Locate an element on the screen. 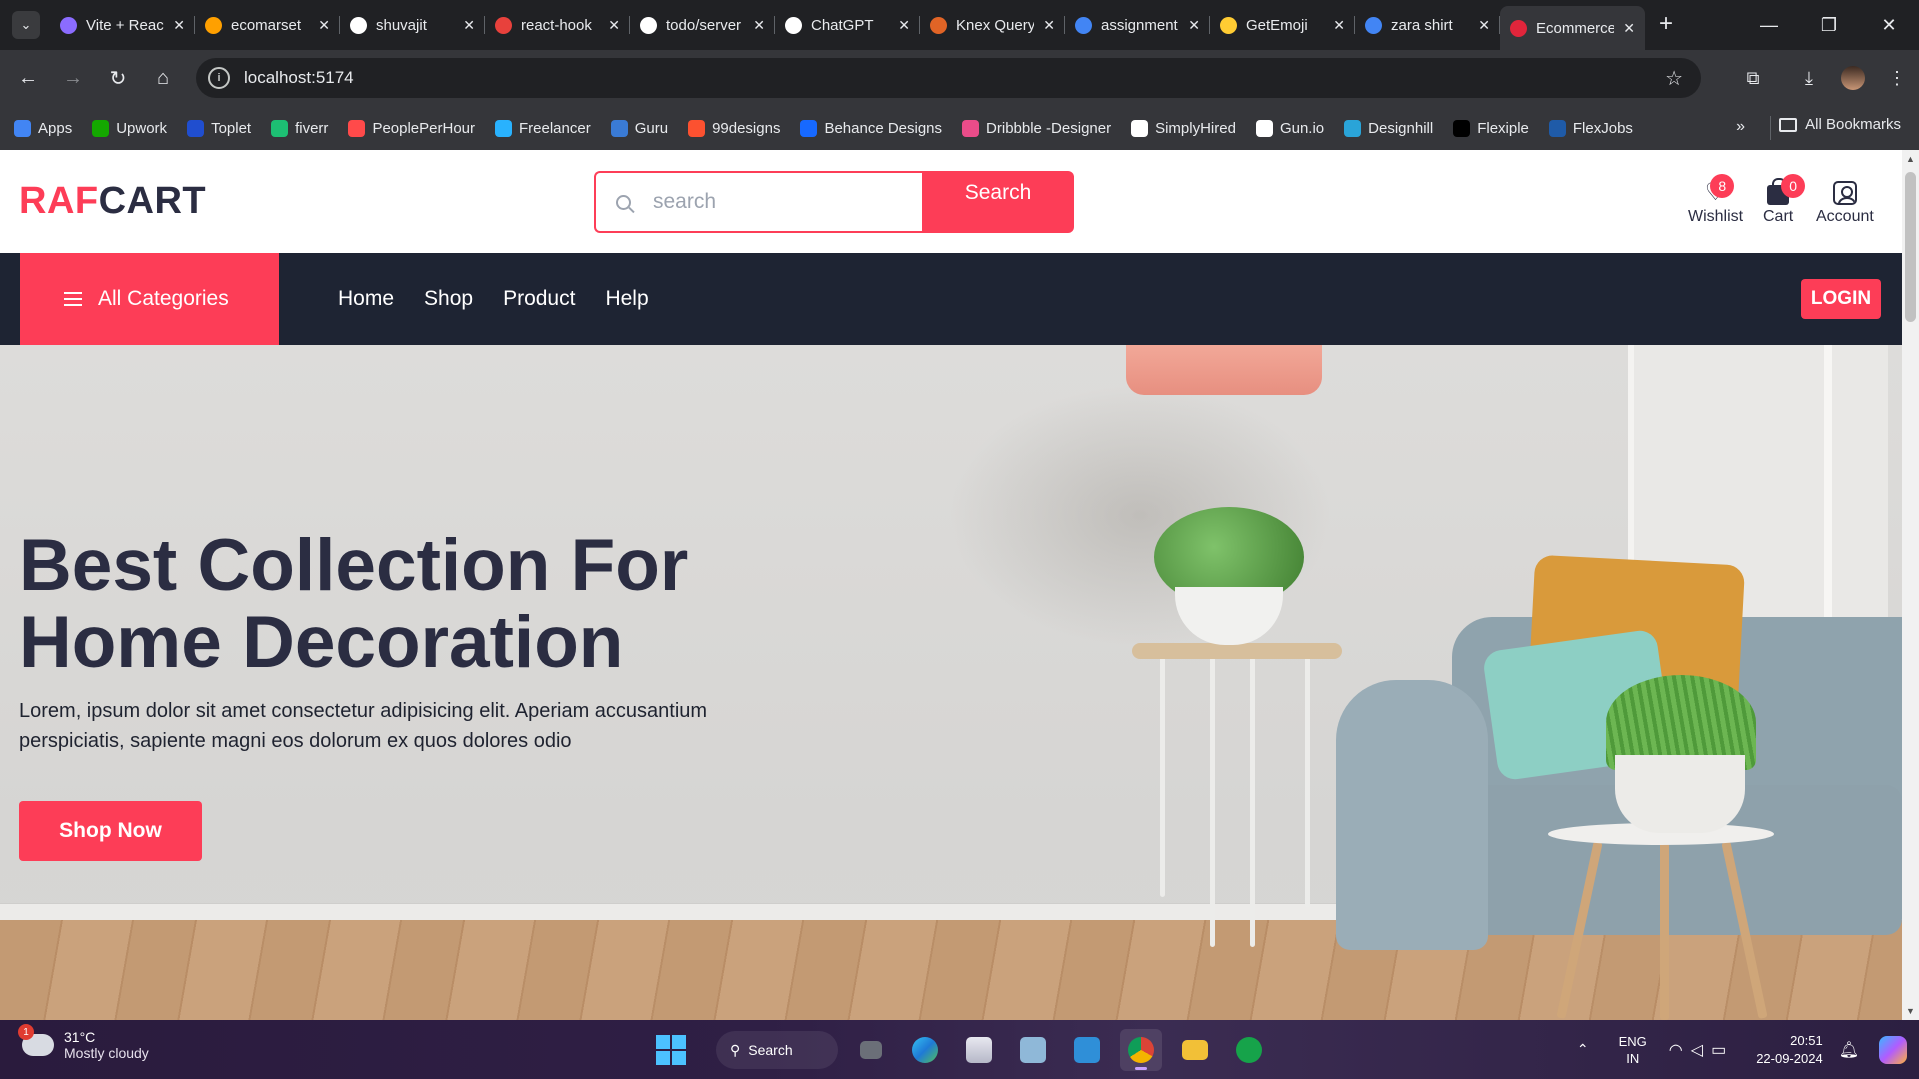  bookmark-item: Freelancer is located at coordinates (543, 128).